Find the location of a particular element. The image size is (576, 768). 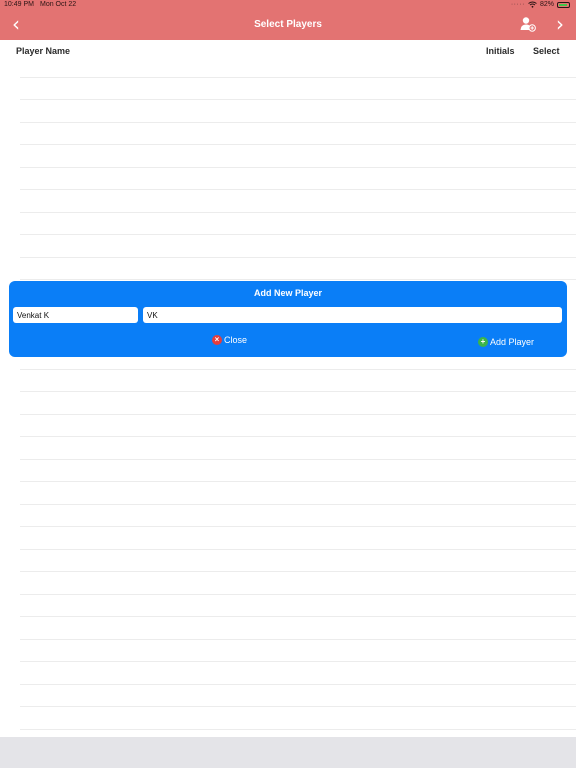

plus-icon: + is located at coordinates (483, 342).